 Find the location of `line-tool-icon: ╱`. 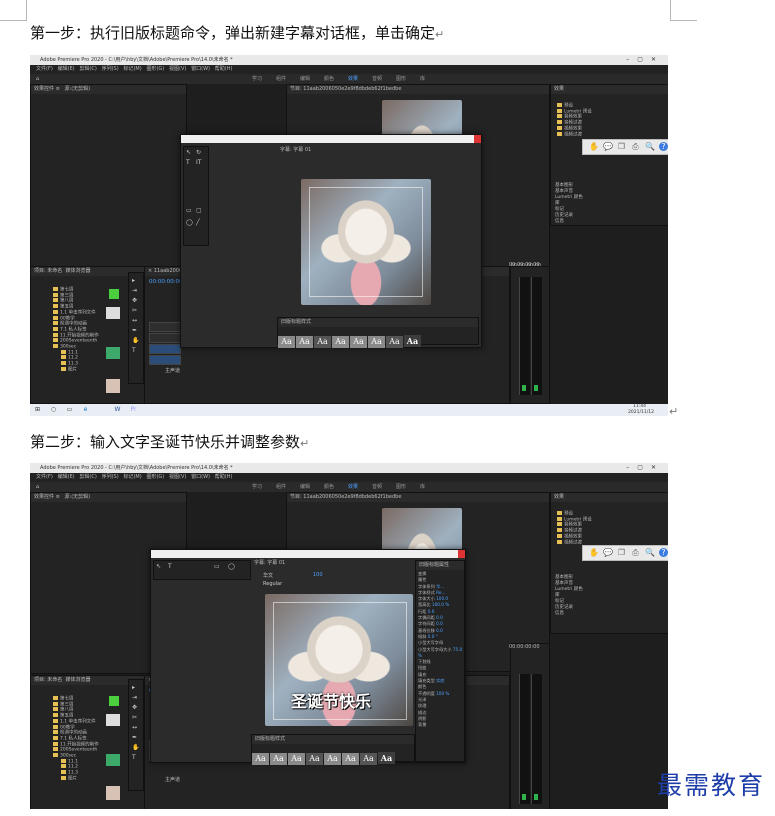

line-tool-icon: ╱ is located at coordinates (198, 222).